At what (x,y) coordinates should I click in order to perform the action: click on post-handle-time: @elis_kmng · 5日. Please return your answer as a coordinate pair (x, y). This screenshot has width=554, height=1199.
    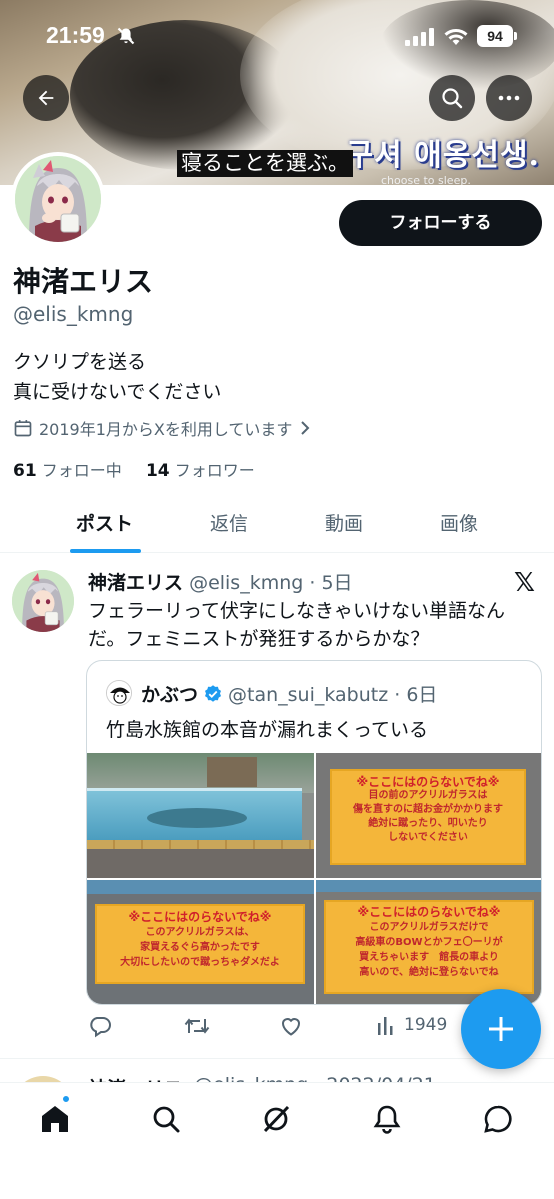
    Looking at the image, I should click on (271, 583).